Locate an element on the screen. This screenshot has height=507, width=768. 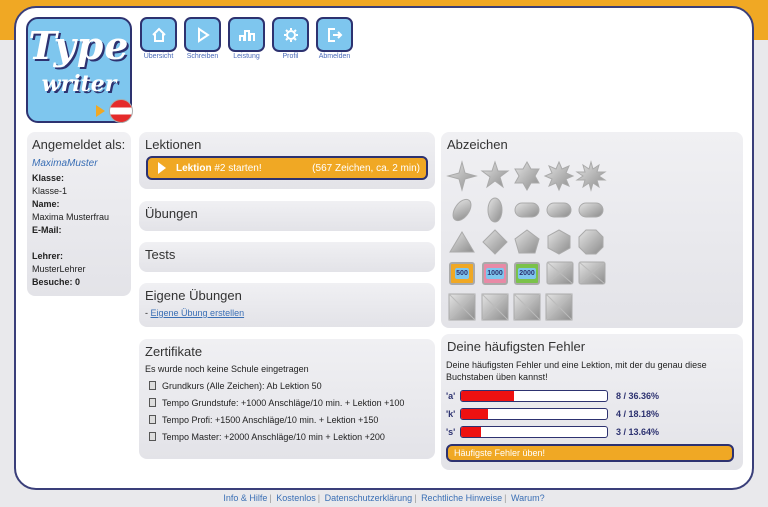
star4-badge-icon is located at coordinates (462, 176).